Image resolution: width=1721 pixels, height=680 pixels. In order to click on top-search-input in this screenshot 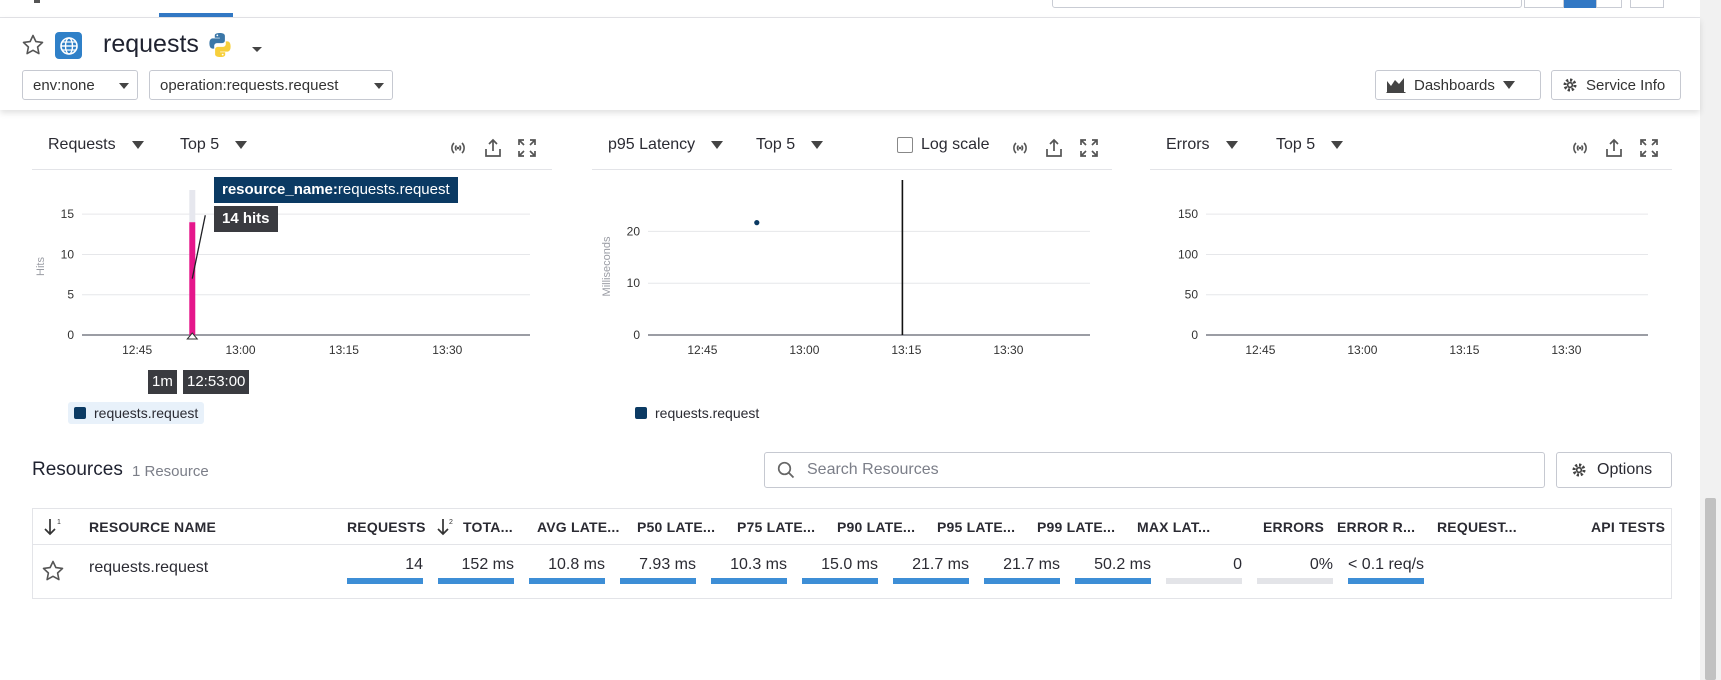, I will do `click(1287, 4)`.